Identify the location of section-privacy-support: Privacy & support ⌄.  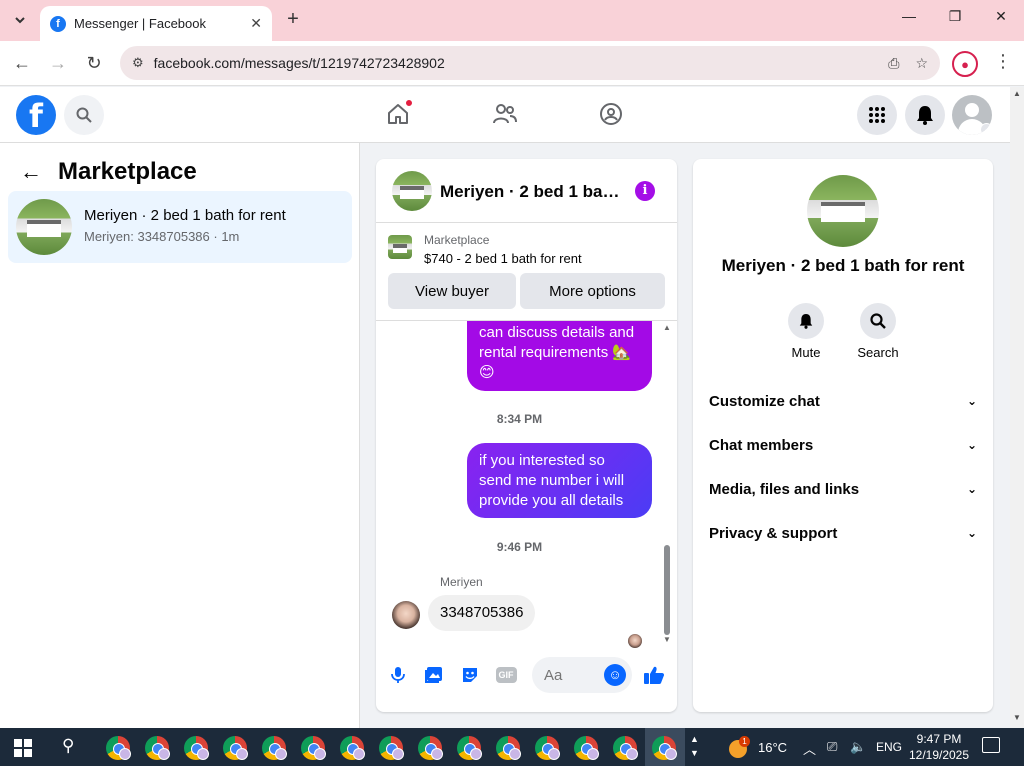
(843, 533).